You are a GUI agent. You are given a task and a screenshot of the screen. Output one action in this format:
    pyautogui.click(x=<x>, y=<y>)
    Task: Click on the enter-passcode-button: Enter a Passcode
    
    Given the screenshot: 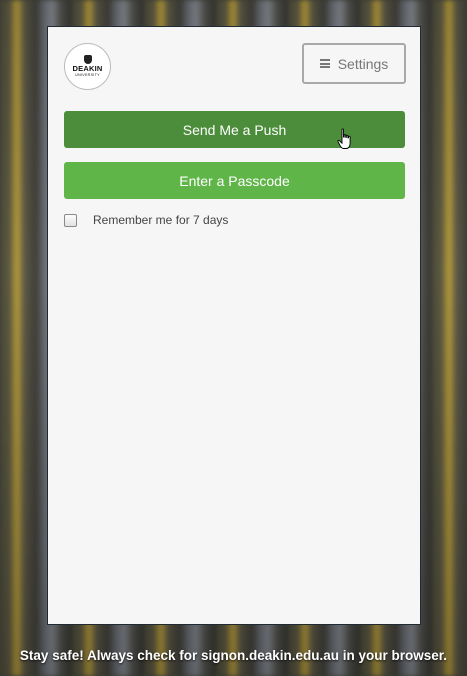 What is the action you would take?
    pyautogui.click(x=234, y=180)
    